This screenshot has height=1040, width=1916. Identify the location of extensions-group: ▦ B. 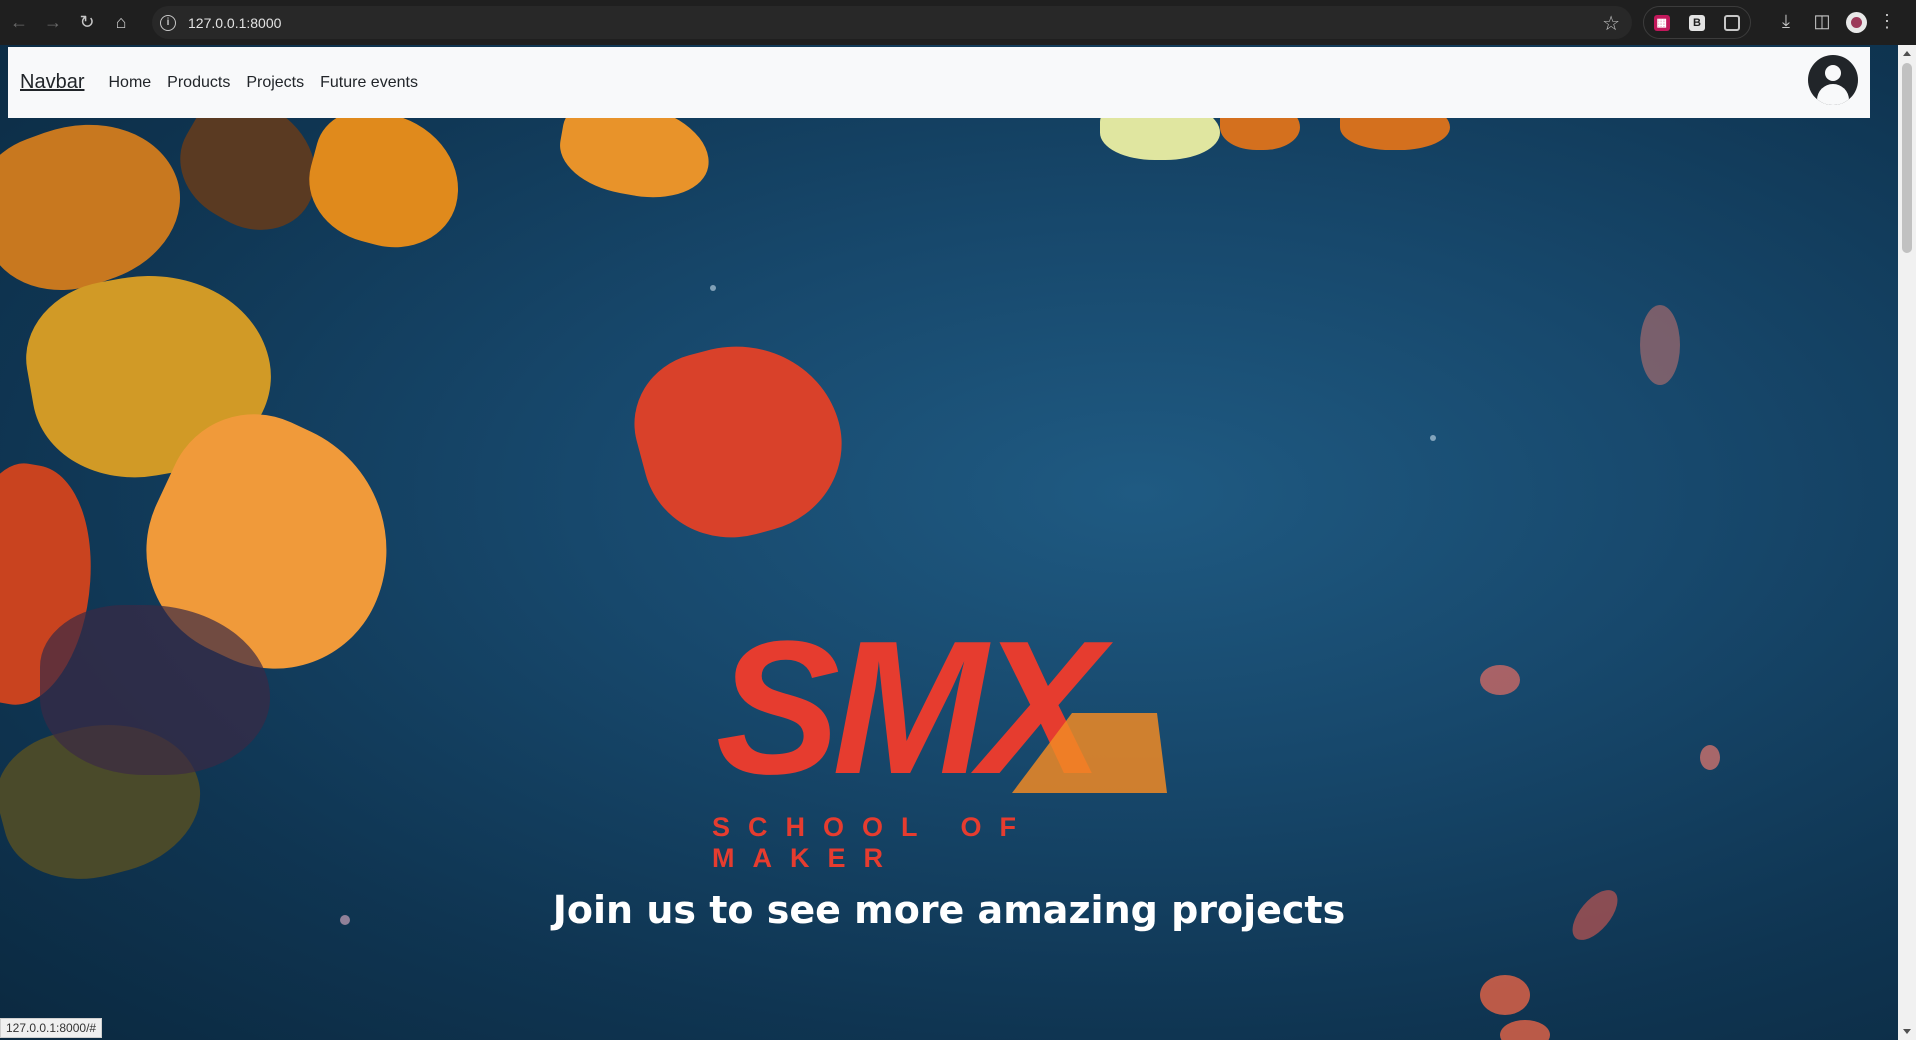
(1697, 22).